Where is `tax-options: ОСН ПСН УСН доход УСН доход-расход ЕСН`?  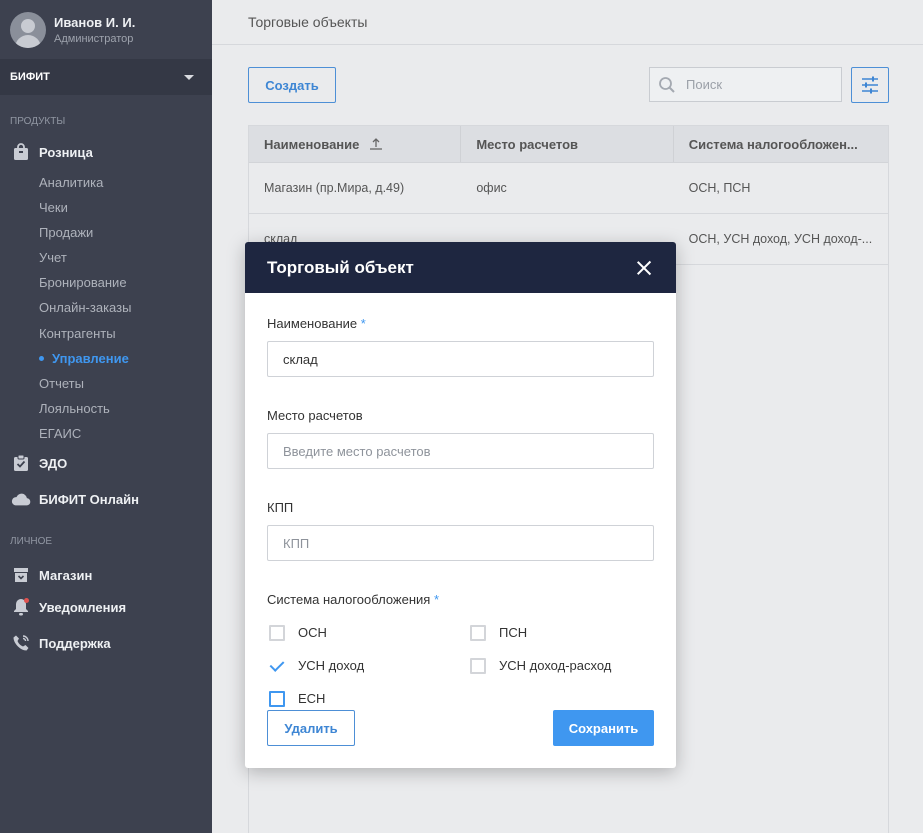
tax-options: ОСН ПСН УСН доход УСН доход-расход ЕСН is located at coordinates (460, 665).